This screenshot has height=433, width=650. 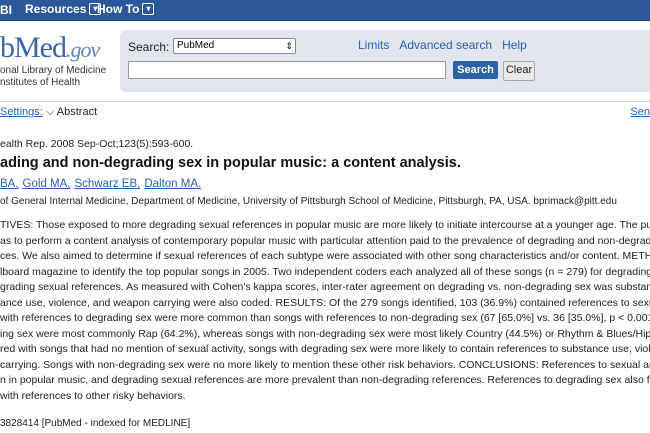 I want to click on search-links: Limits Advanced search Help, so click(x=442, y=45).